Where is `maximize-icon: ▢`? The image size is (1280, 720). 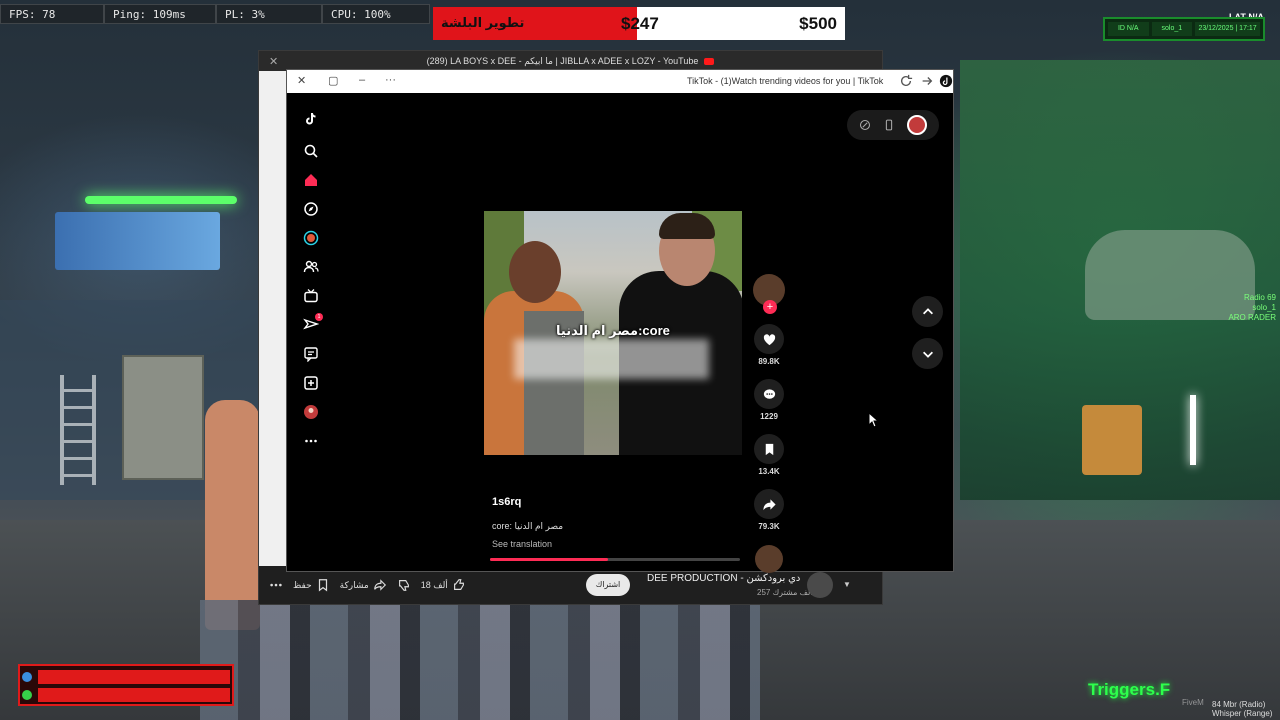
maximize-icon: ▢ is located at coordinates (333, 80).